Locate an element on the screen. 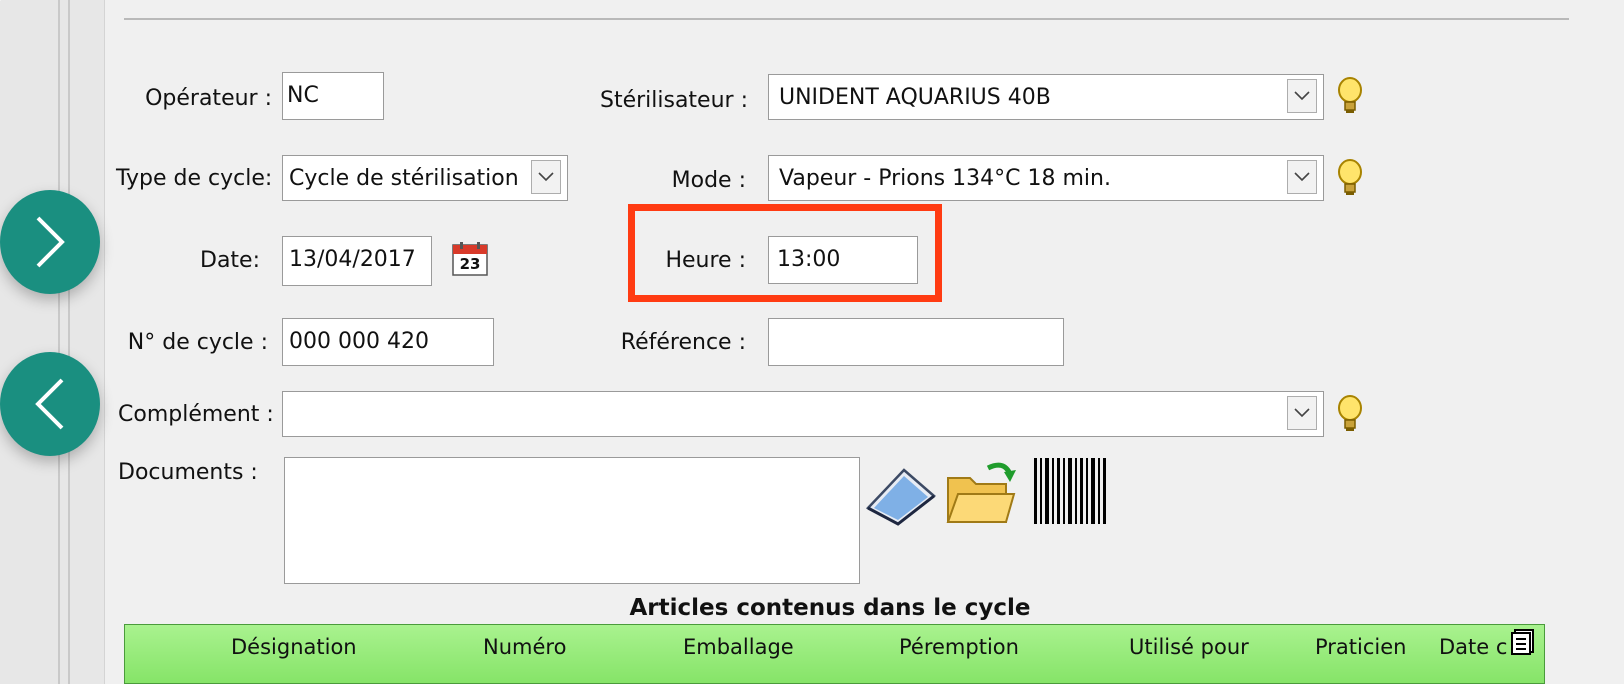 This screenshot has width=1624, height=684. mode-select: Vapeur - Prions 134°C 18 min. is located at coordinates (1046, 178).